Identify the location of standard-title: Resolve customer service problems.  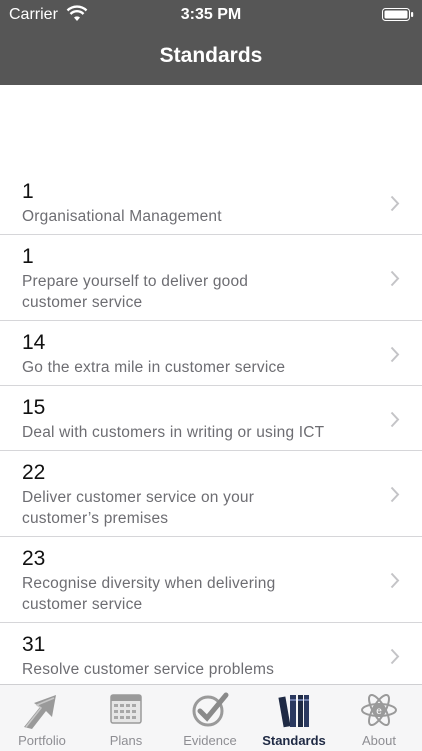
(148, 669).